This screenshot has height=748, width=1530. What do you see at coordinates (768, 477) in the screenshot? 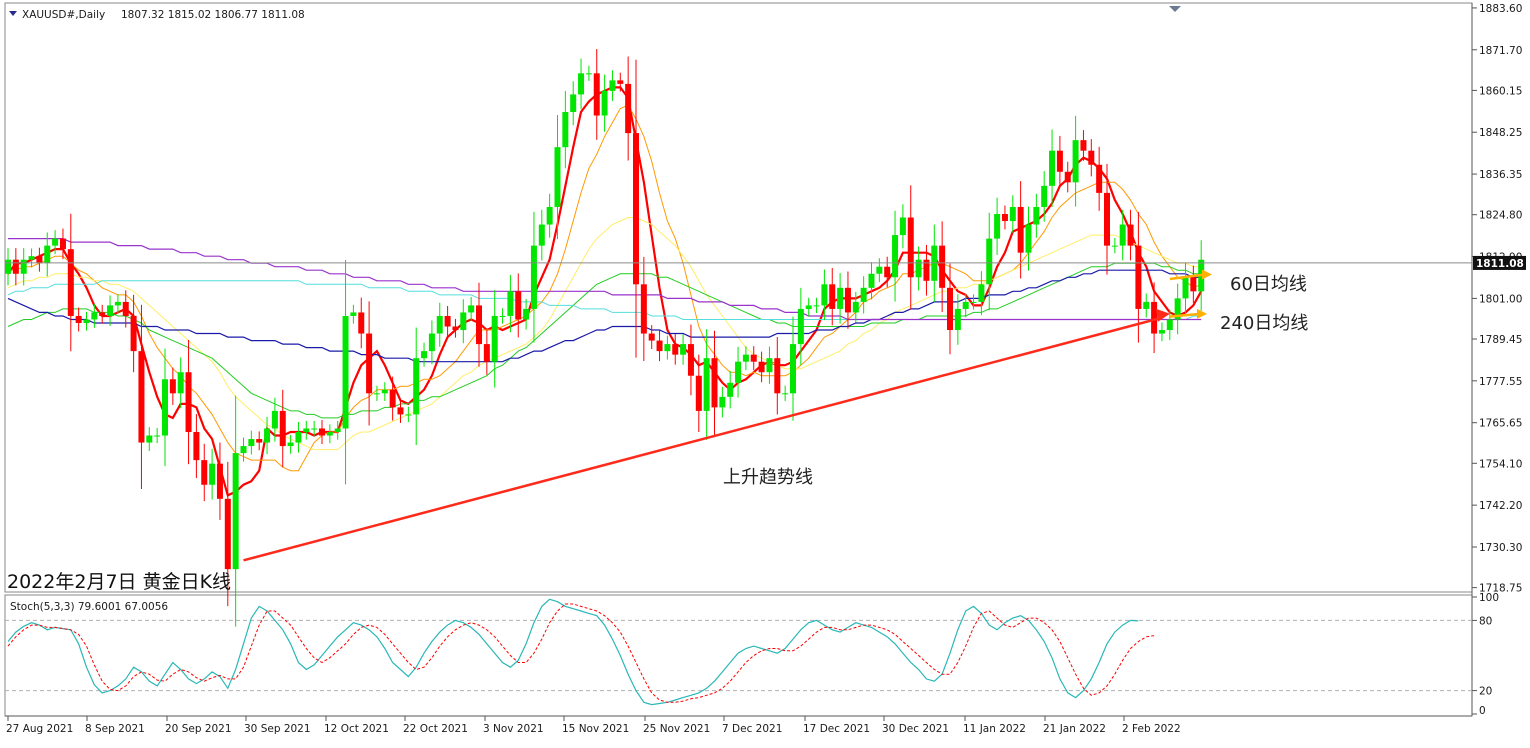
I see `trendline-label: 上升趋势线` at bounding box center [768, 477].